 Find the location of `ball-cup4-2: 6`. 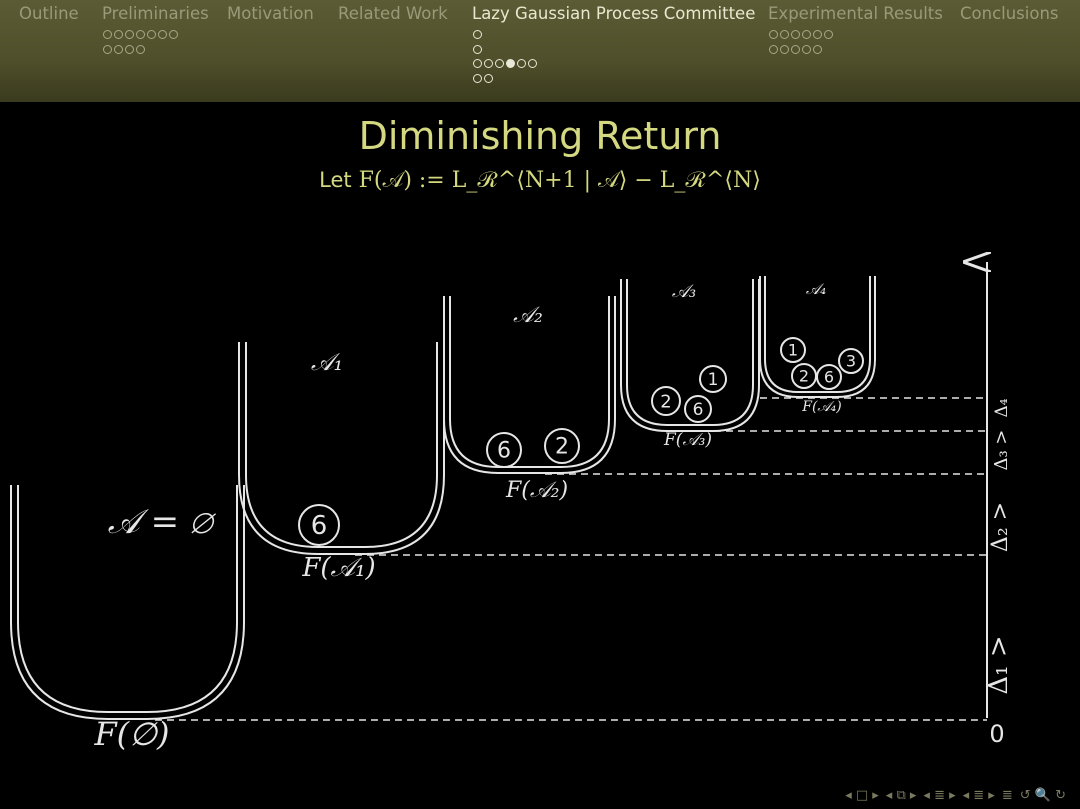

ball-cup4-2: 6 is located at coordinates (829, 377).